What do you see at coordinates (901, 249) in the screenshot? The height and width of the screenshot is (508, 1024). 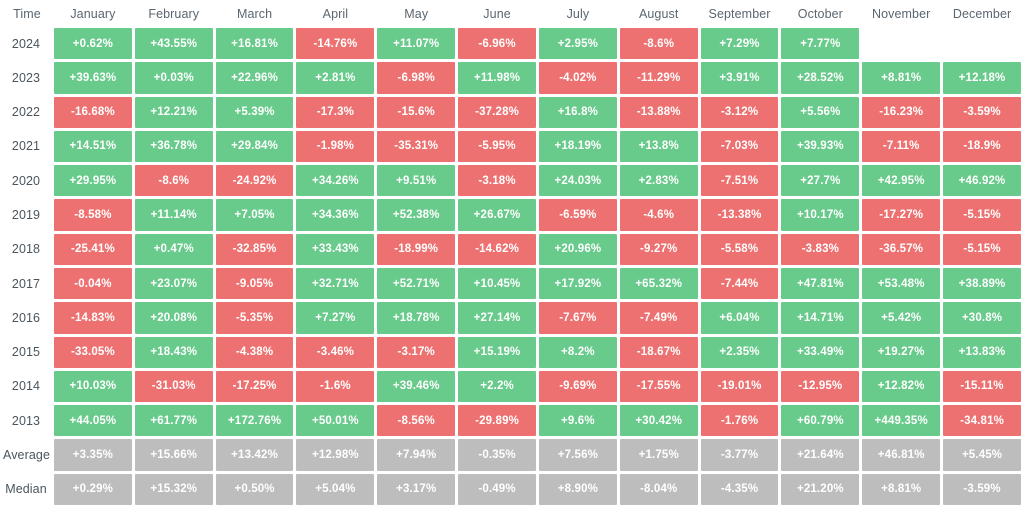 I see `heatmap-cell: -36.57%` at bounding box center [901, 249].